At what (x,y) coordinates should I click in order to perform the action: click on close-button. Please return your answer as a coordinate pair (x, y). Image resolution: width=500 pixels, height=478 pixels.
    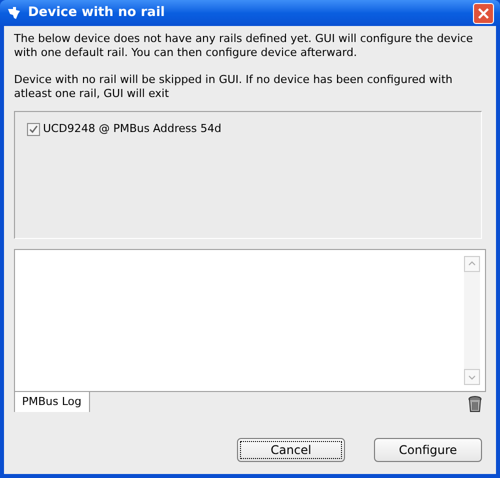
    Looking at the image, I should click on (483, 13).